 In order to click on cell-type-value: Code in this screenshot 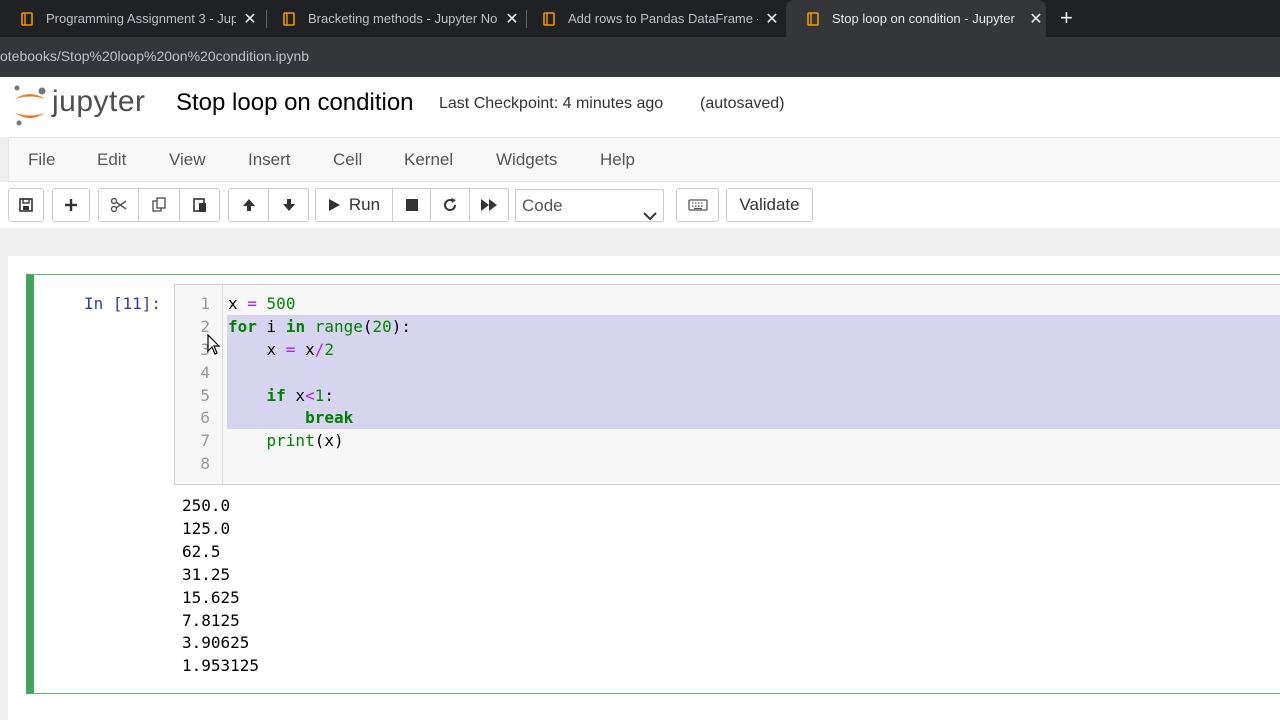, I will do `click(542, 205)`.